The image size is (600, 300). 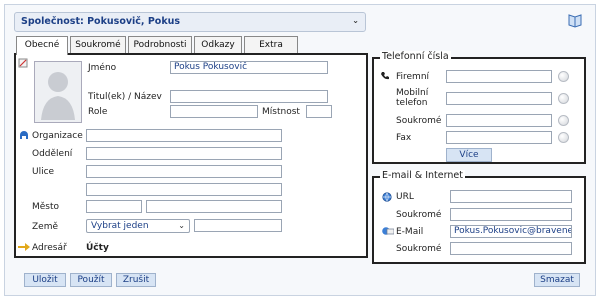 I want to click on phones-legend: Telefonní čísla, so click(x=415, y=56).